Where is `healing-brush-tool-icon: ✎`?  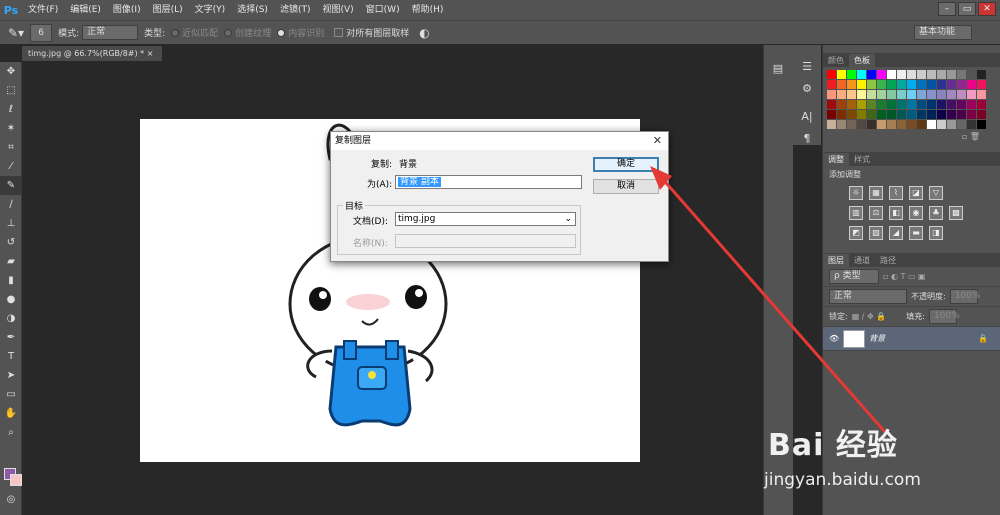 healing-brush-tool-icon: ✎ is located at coordinates (11, 185).